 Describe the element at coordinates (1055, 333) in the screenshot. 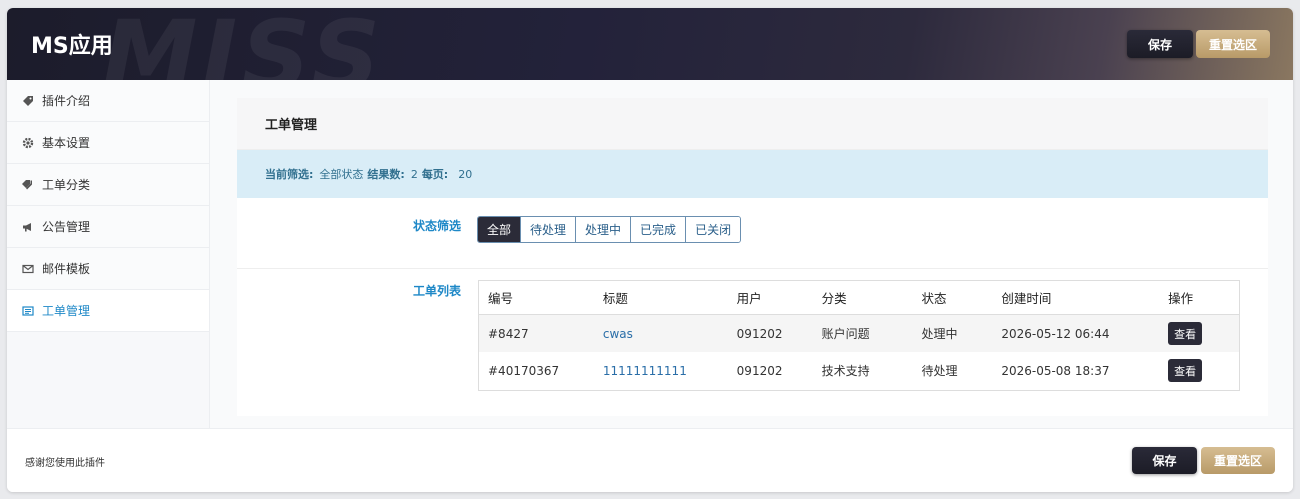

I see `ticket-created: 2026-05-12 06:44` at that location.